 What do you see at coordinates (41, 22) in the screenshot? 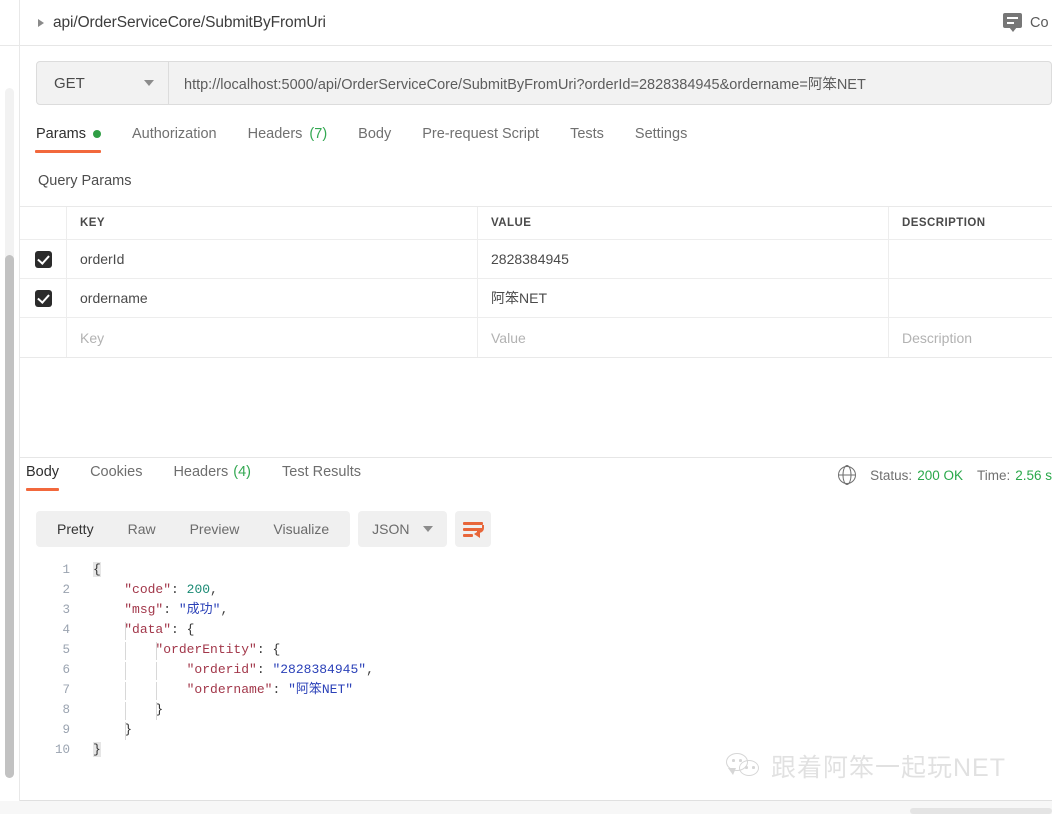
I see `chevron-right-icon` at bounding box center [41, 22].